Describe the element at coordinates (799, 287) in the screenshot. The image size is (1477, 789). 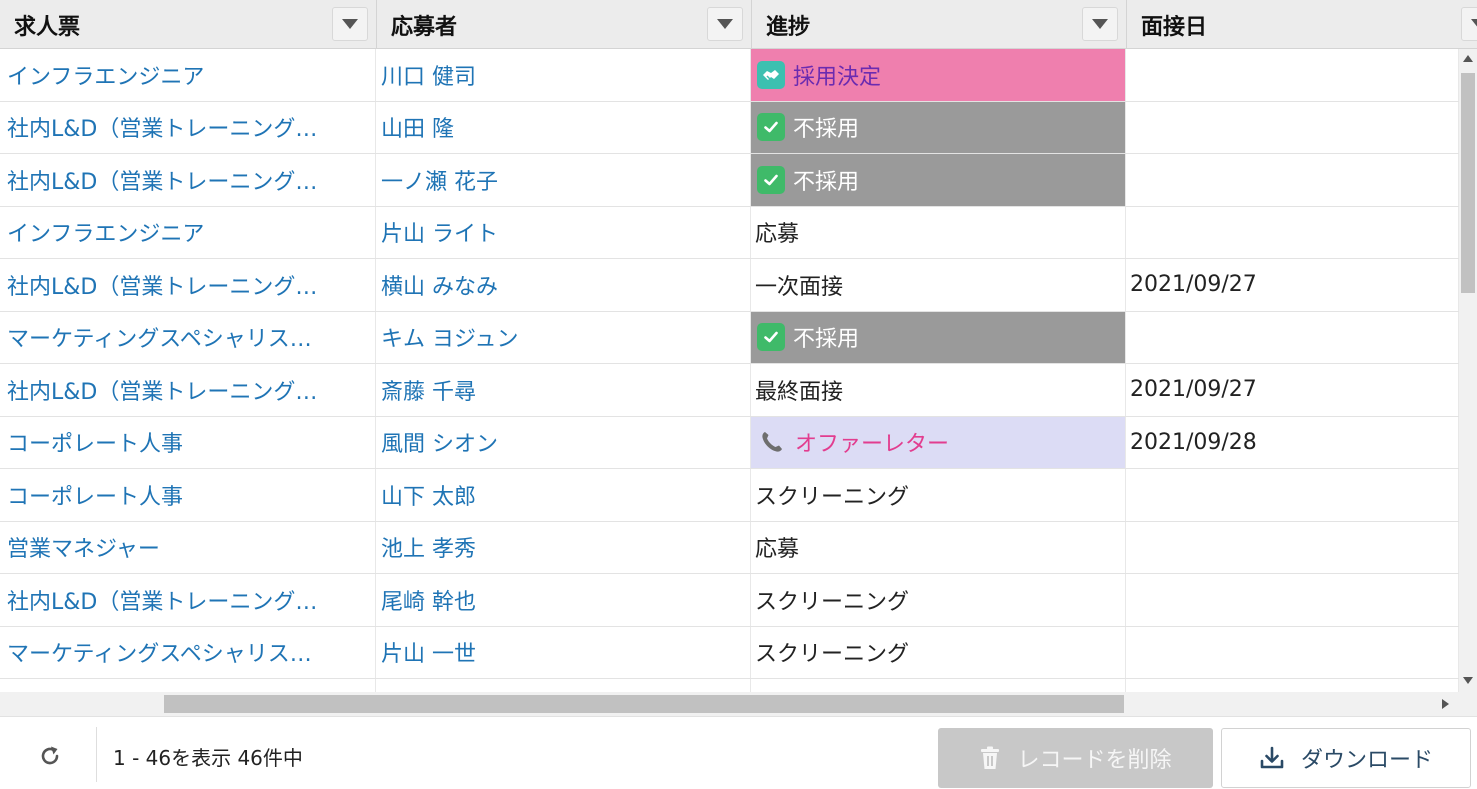
I see `status-label: 一次面接` at that location.